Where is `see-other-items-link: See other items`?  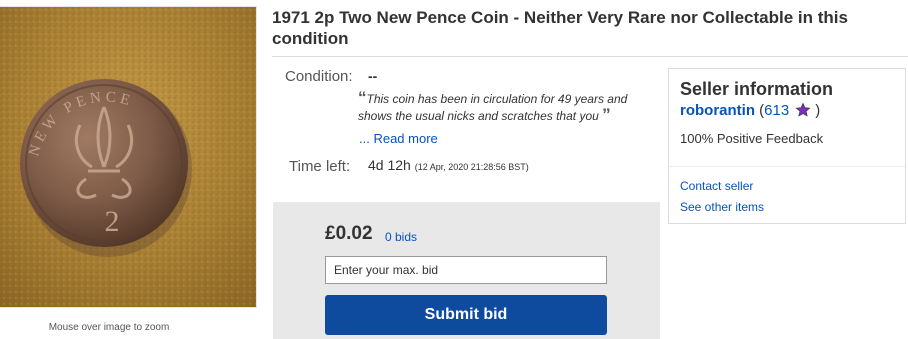
see-other-items-link: See other items is located at coordinates (722, 207).